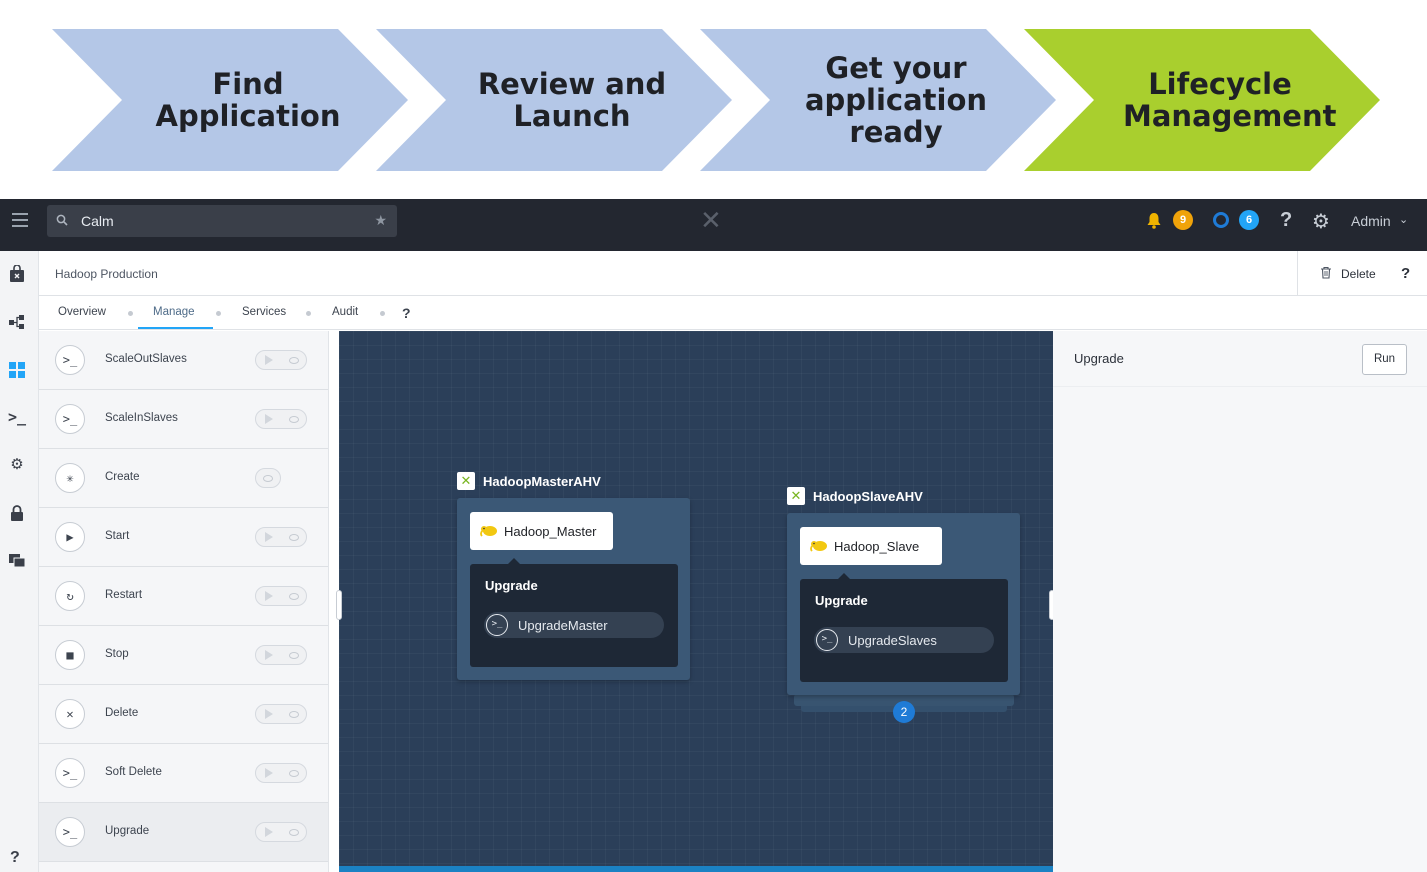  I want to click on windows-icon, so click(17, 560).